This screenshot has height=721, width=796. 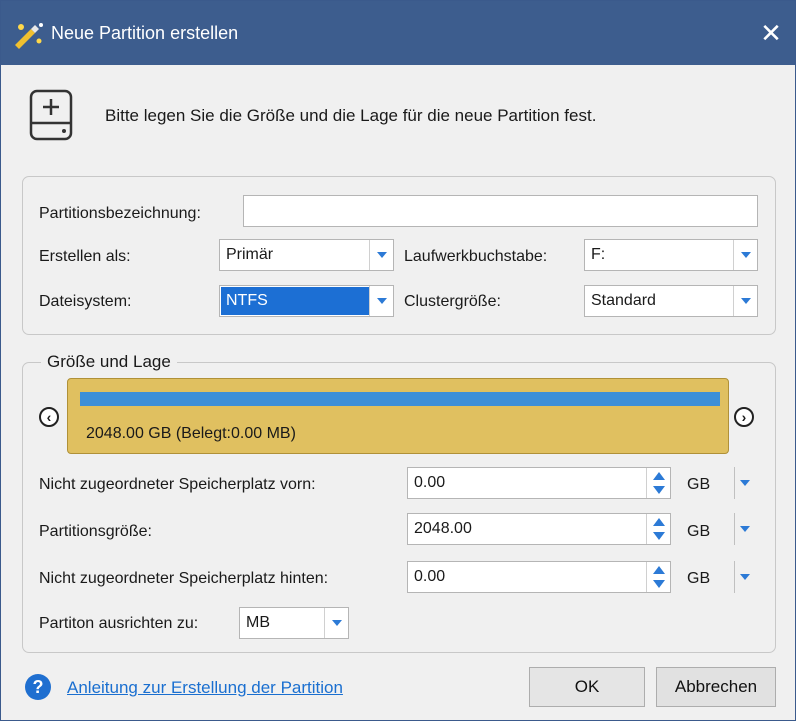 What do you see at coordinates (258, 622) in the screenshot?
I see `align-value: MB` at bounding box center [258, 622].